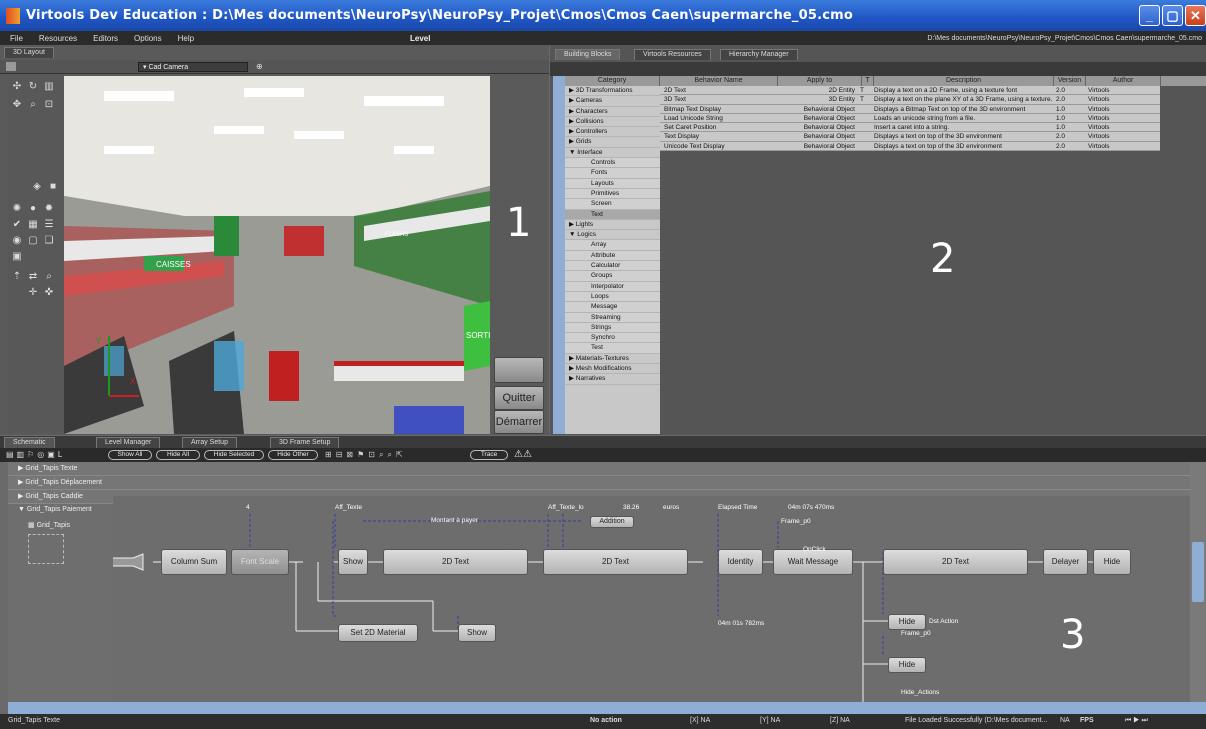 The image size is (1206, 729). I want to click on layers-icon: ❏, so click(49, 241).